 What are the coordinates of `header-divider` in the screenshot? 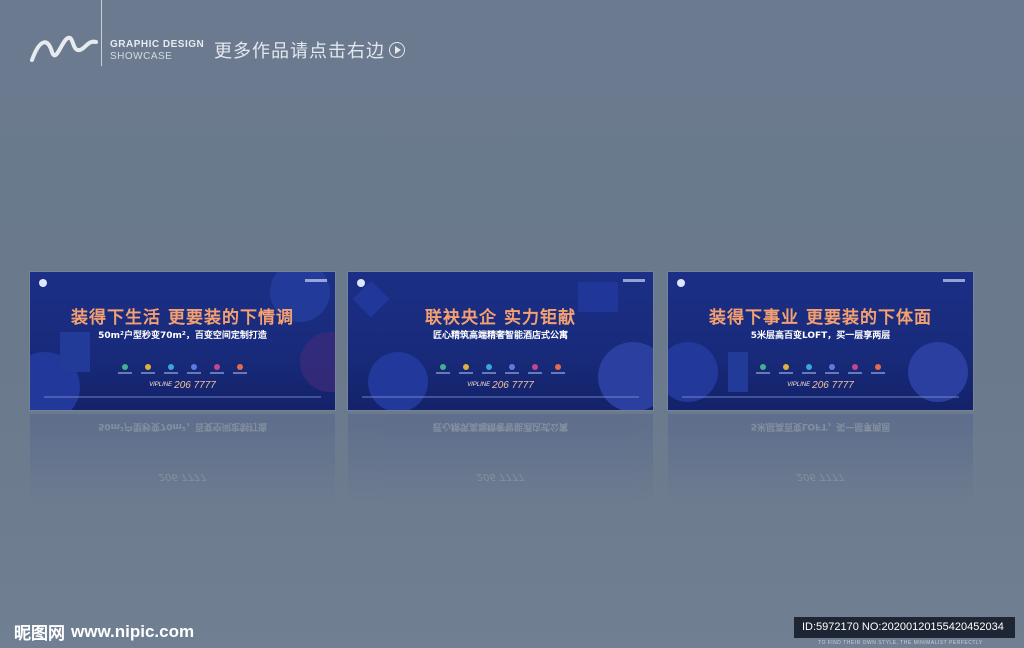 It's located at (101, 33).